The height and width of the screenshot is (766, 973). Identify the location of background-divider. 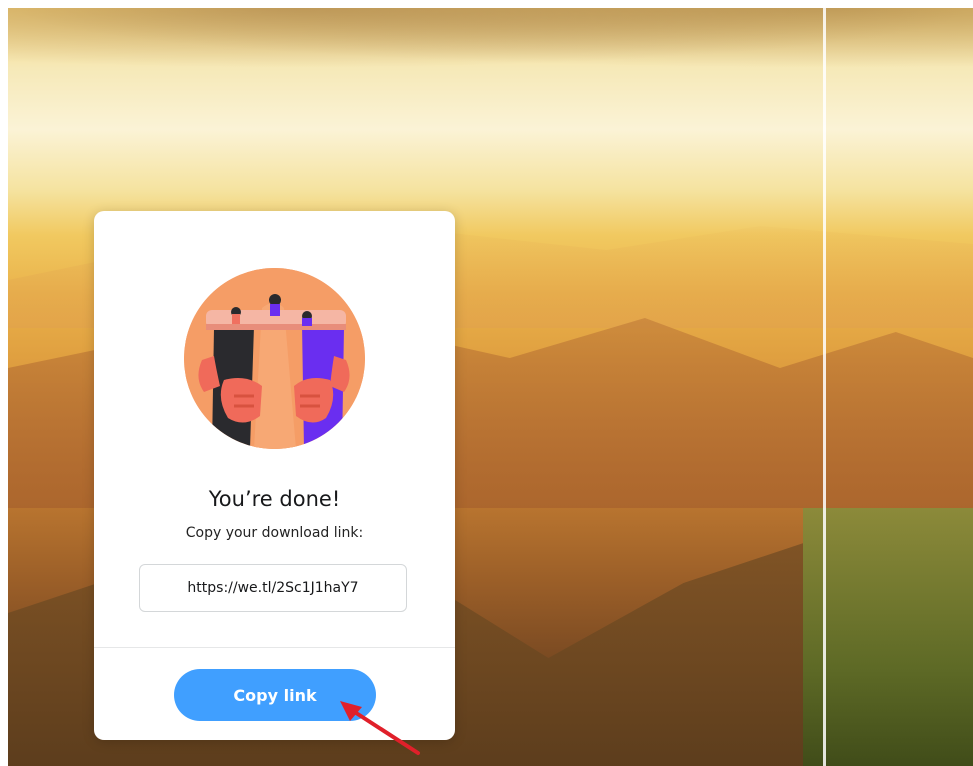
(824, 387).